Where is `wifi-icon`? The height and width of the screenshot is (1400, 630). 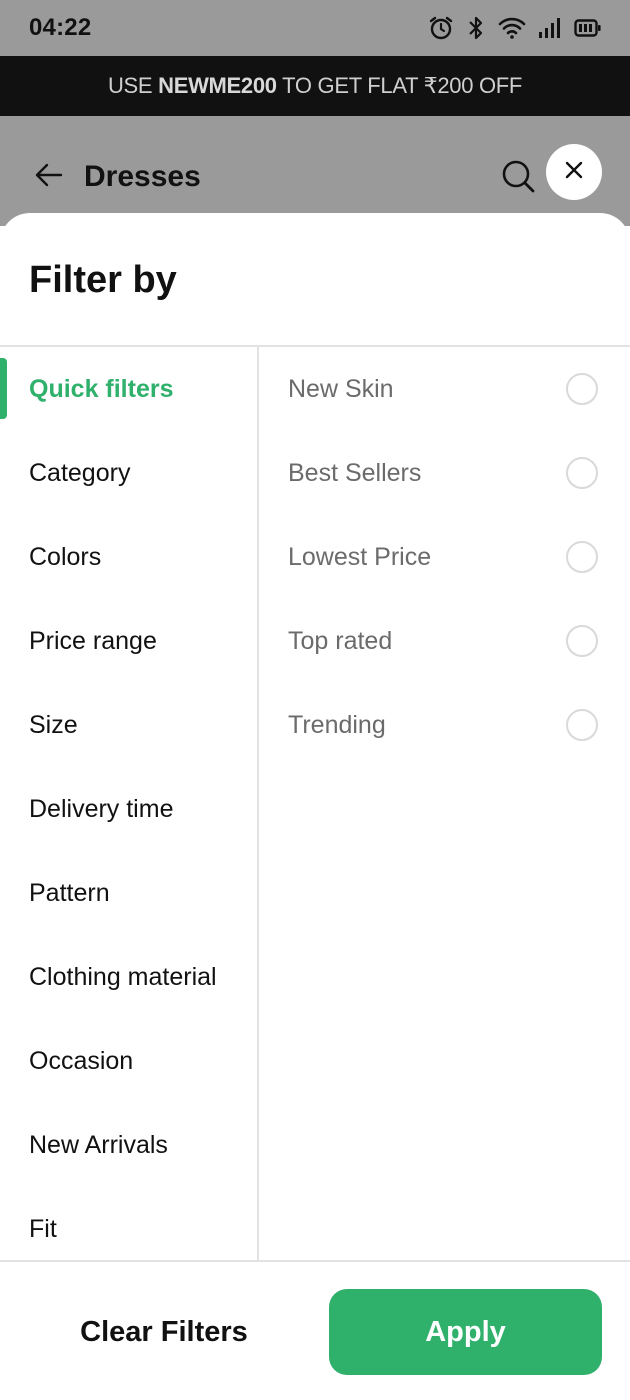 wifi-icon is located at coordinates (512, 28).